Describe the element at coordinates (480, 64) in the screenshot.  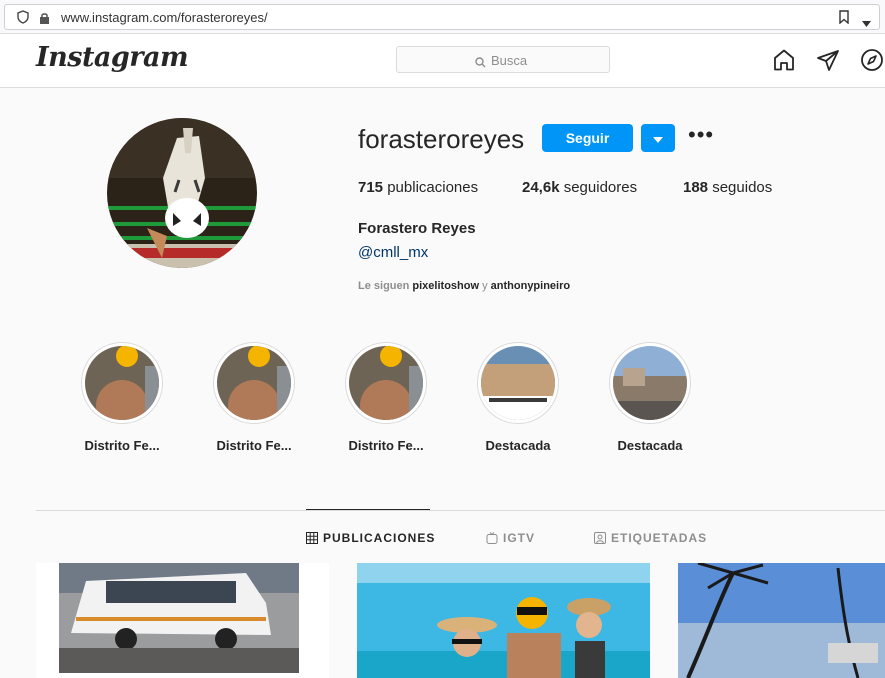
I see `search-icon` at that location.